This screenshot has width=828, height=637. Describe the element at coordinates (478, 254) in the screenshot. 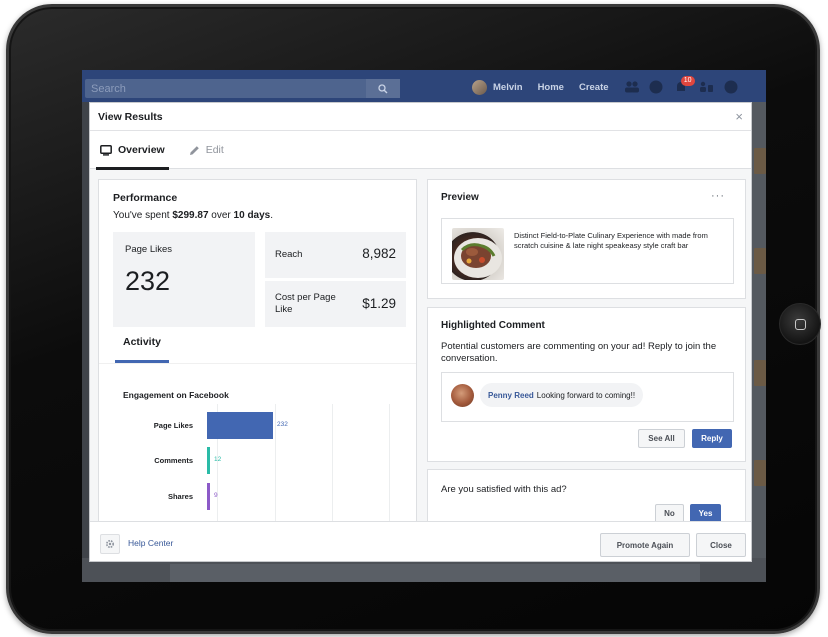

I see `ad-image` at that location.